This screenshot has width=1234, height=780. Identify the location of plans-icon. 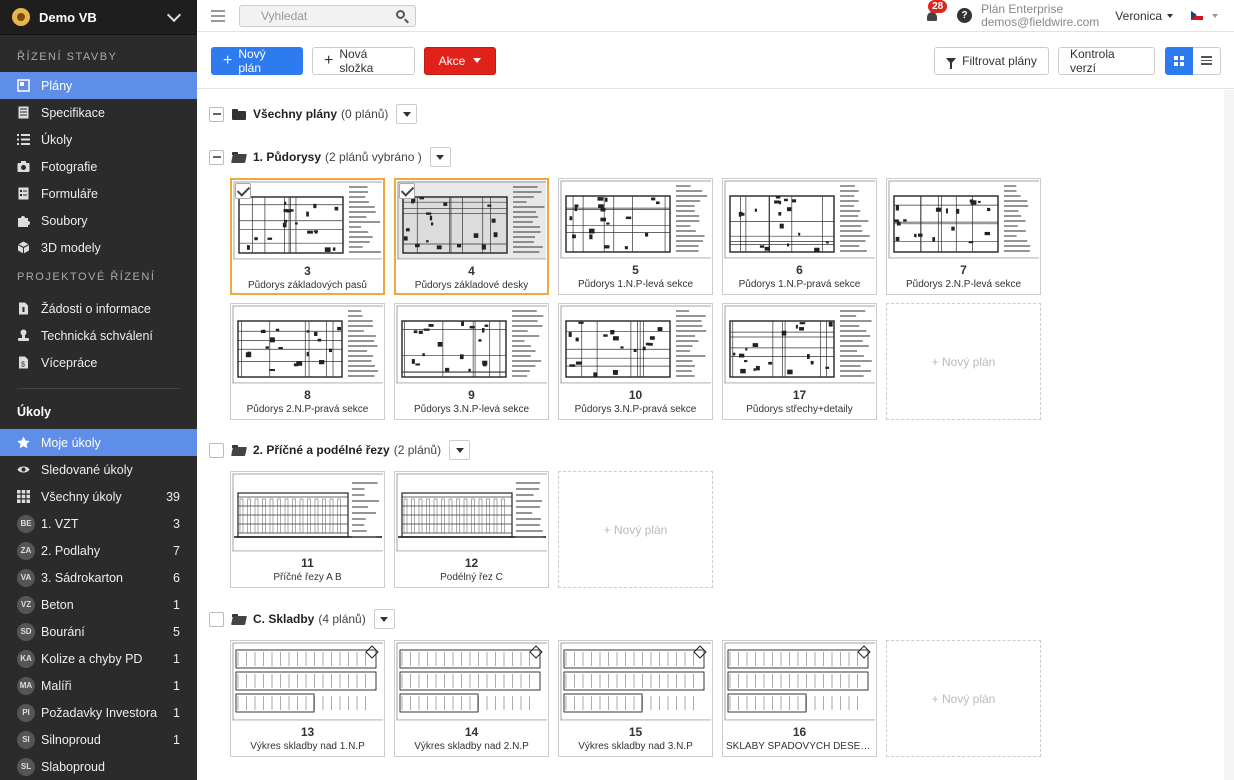
(23, 85).